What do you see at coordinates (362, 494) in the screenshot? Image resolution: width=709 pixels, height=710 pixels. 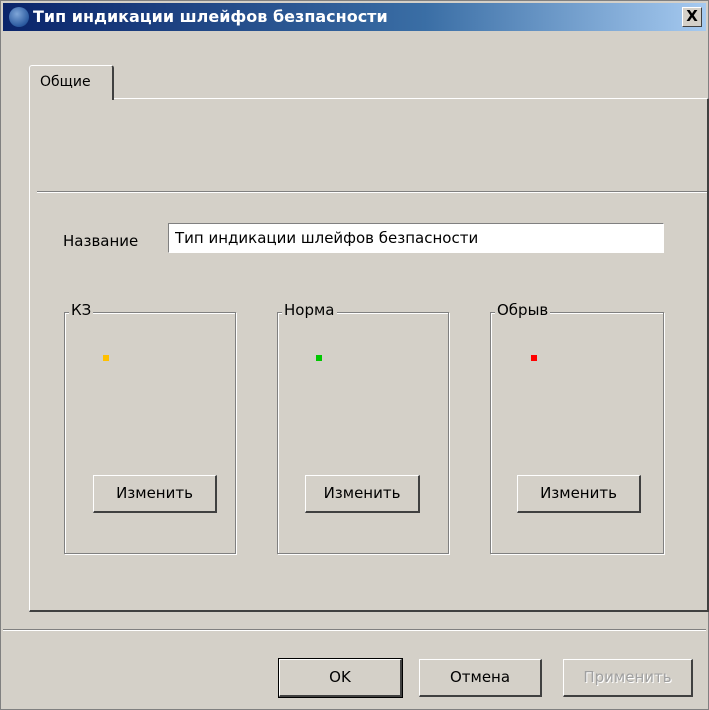 I see `normal-change-button: Изменить` at bounding box center [362, 494].